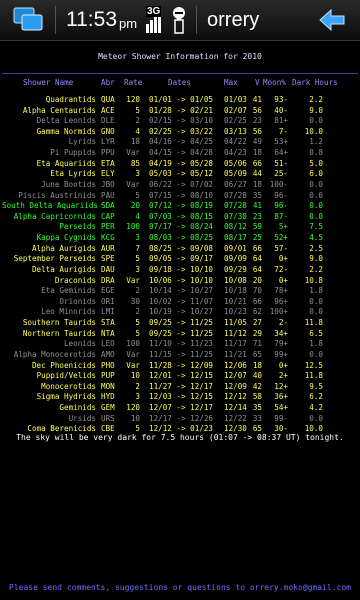  Describe the element at coordinates (181, 153) in the screenshot. I see `shower-dates: 04/15 -> 04/28` at that location.